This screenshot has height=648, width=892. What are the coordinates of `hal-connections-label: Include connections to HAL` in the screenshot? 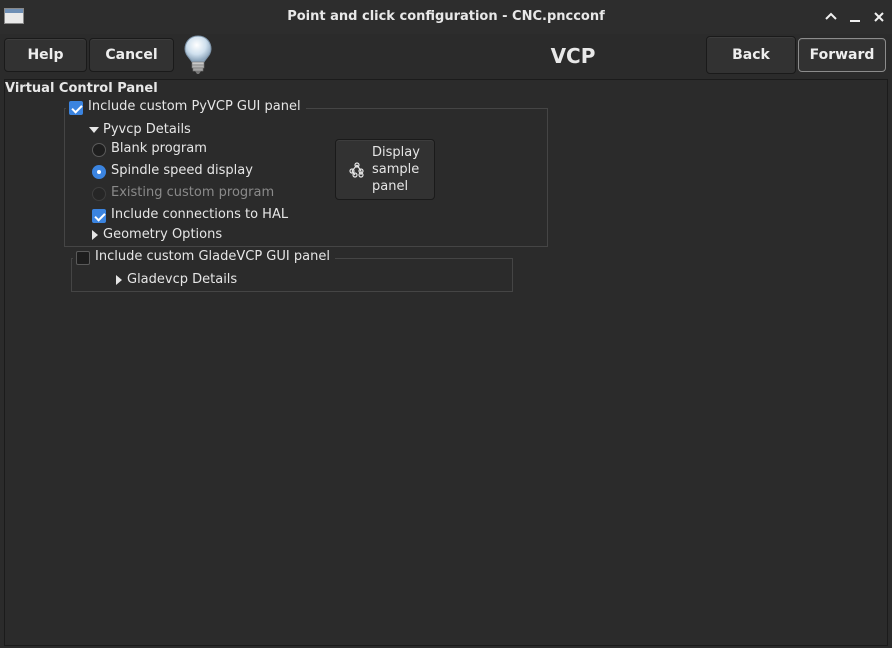 It's located at (199, 214).